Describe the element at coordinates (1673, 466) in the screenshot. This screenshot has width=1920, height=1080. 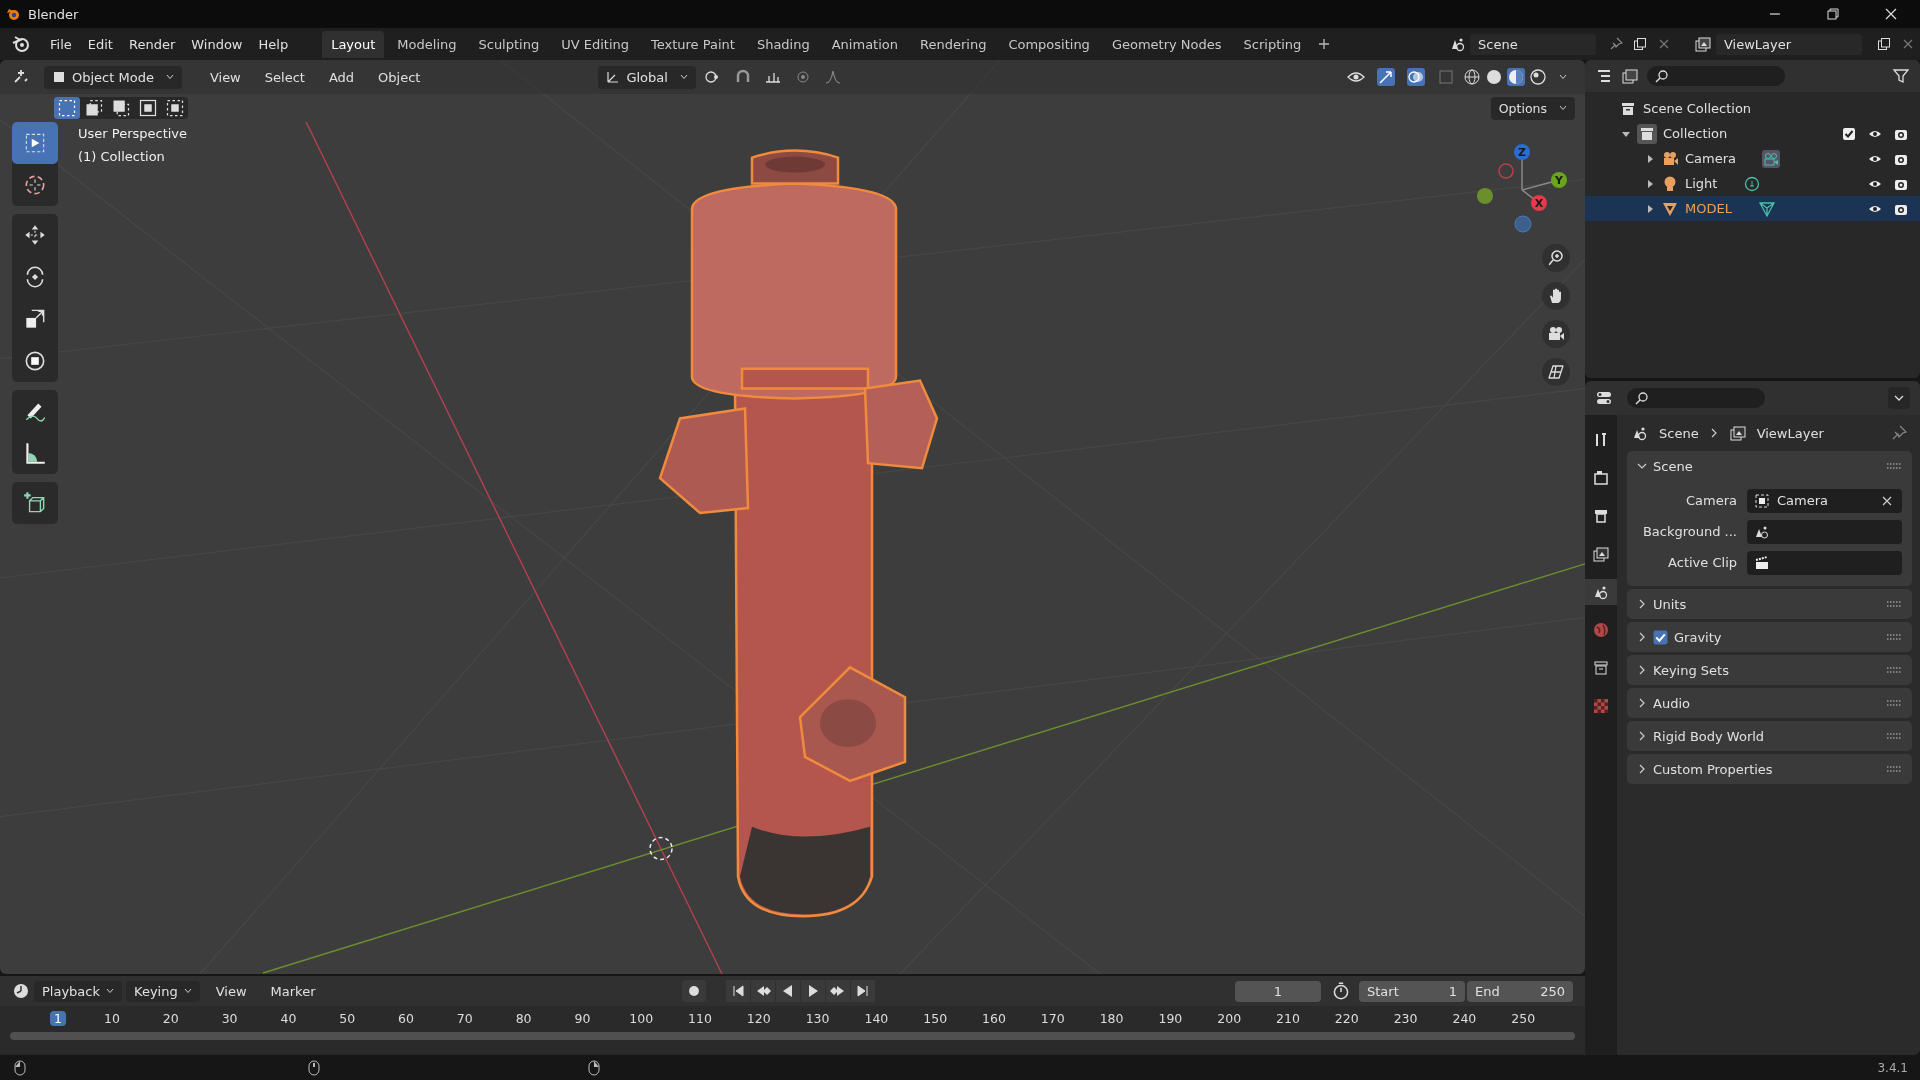
I see `panel-title: Scene` at that location.